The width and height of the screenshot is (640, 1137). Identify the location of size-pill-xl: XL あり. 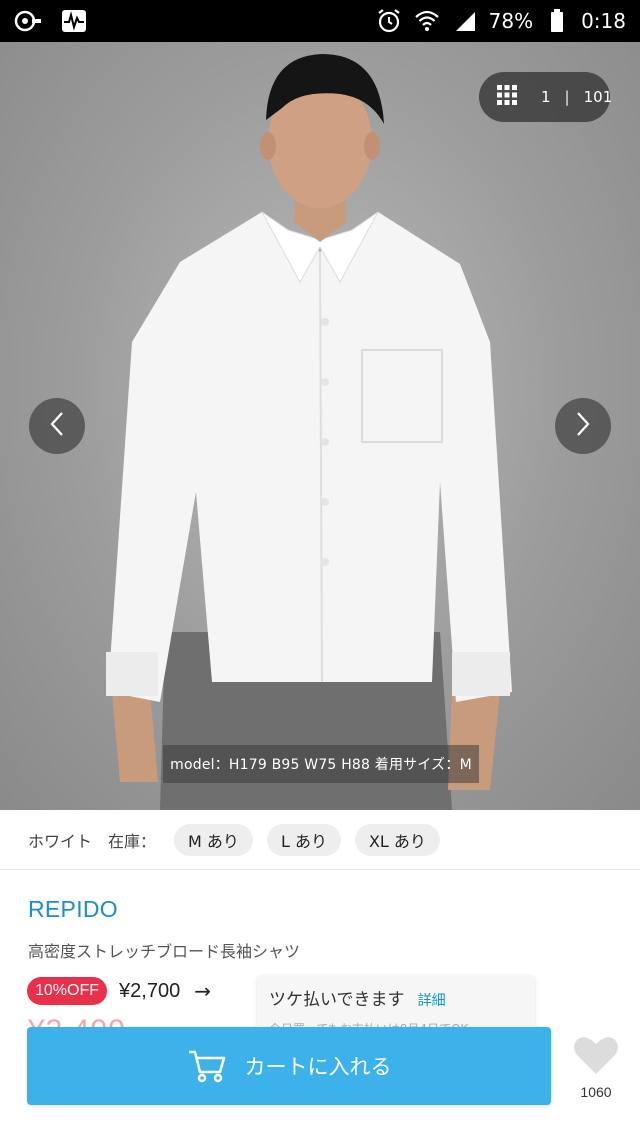
(397, 839).